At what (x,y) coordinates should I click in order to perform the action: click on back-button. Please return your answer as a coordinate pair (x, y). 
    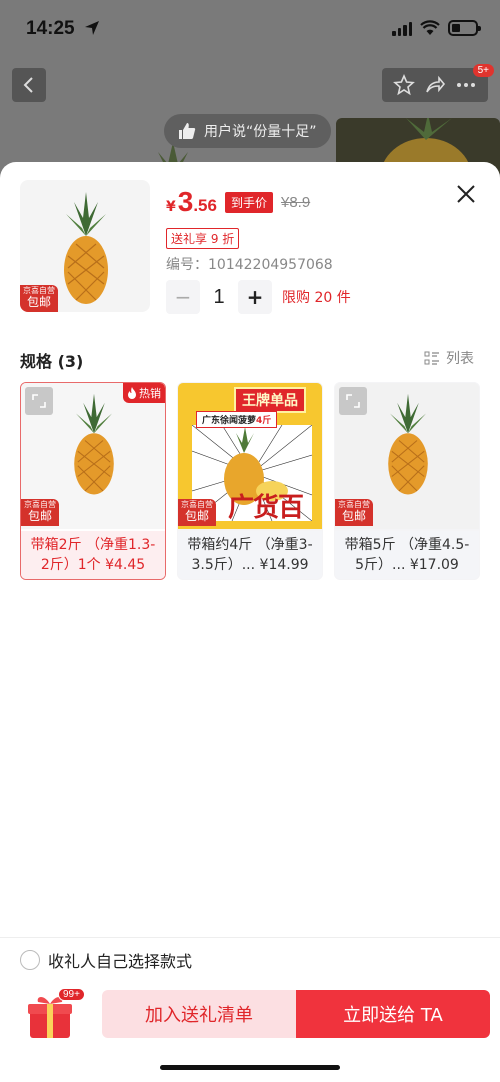
    Looking at the image, I should click on (29, 85).